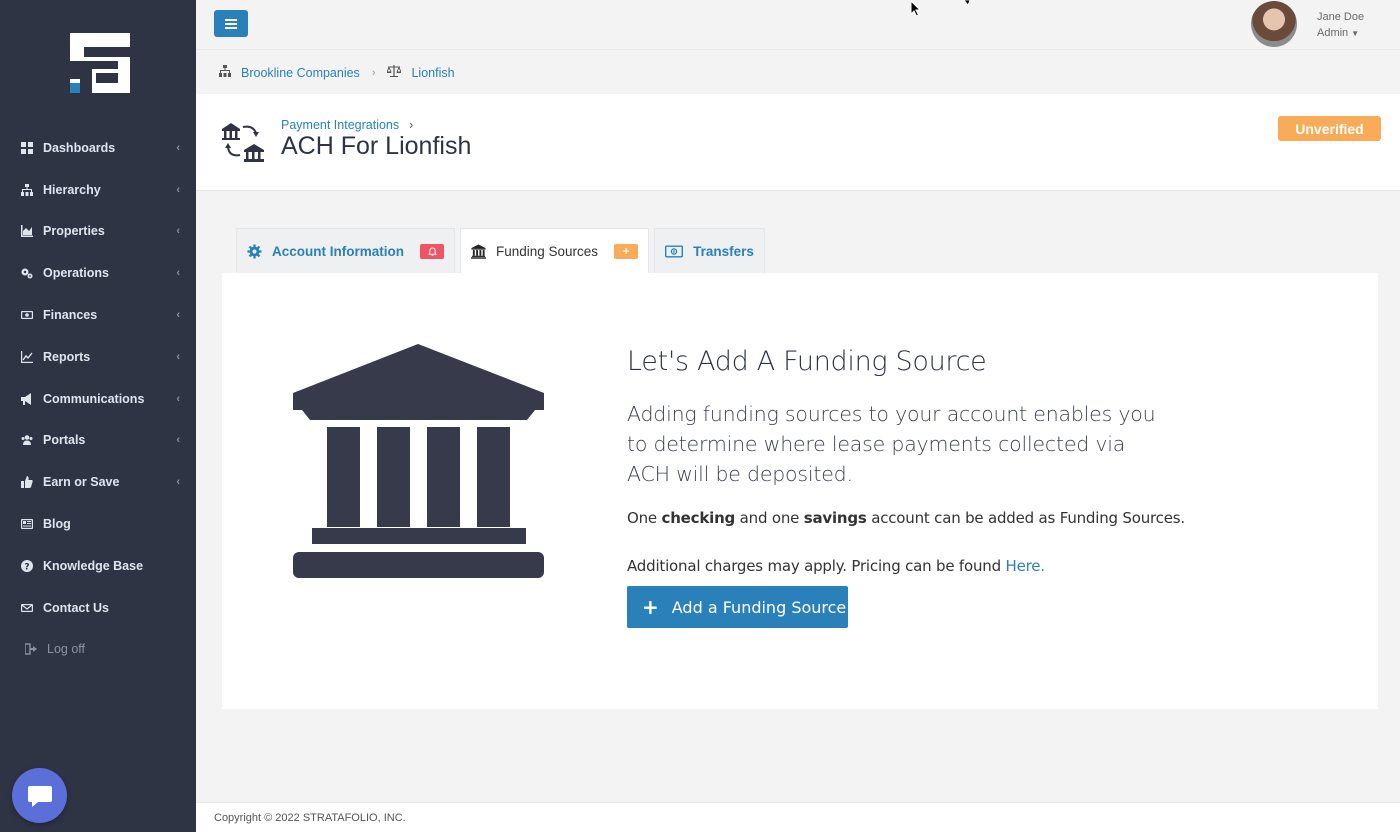  I want to click on caret-down-icon: ▼, so click(1355, 33).